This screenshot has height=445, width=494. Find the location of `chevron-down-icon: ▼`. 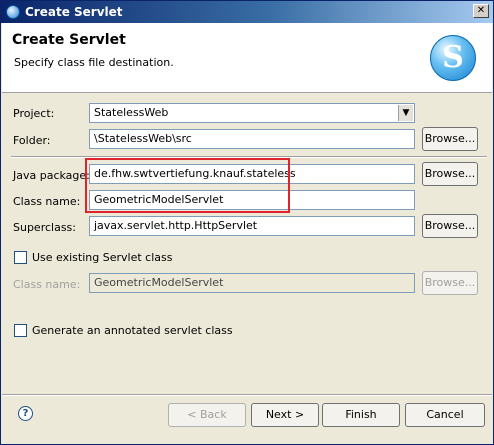

chevron-down-icon: ▼ is located at coordinates (405, 113).